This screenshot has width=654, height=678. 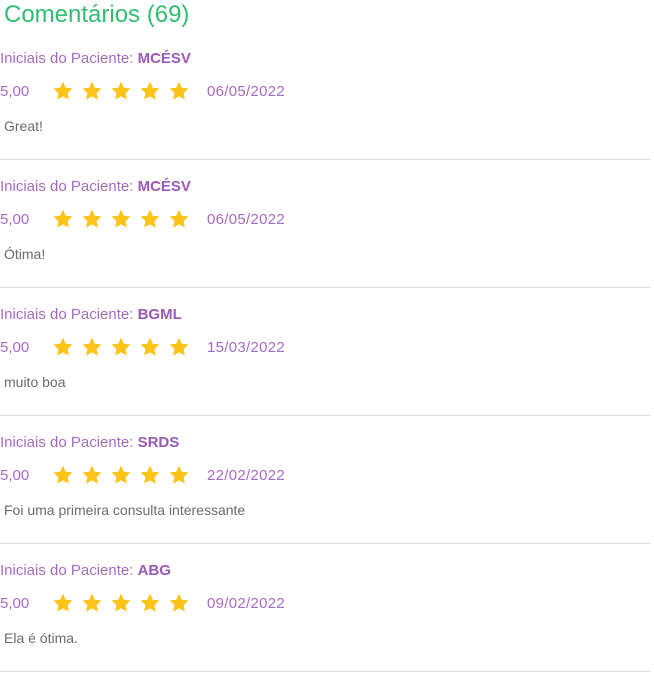 I want to click on review-comment: Foi uma primeira consulta interessante, so click(x=125, y=510).